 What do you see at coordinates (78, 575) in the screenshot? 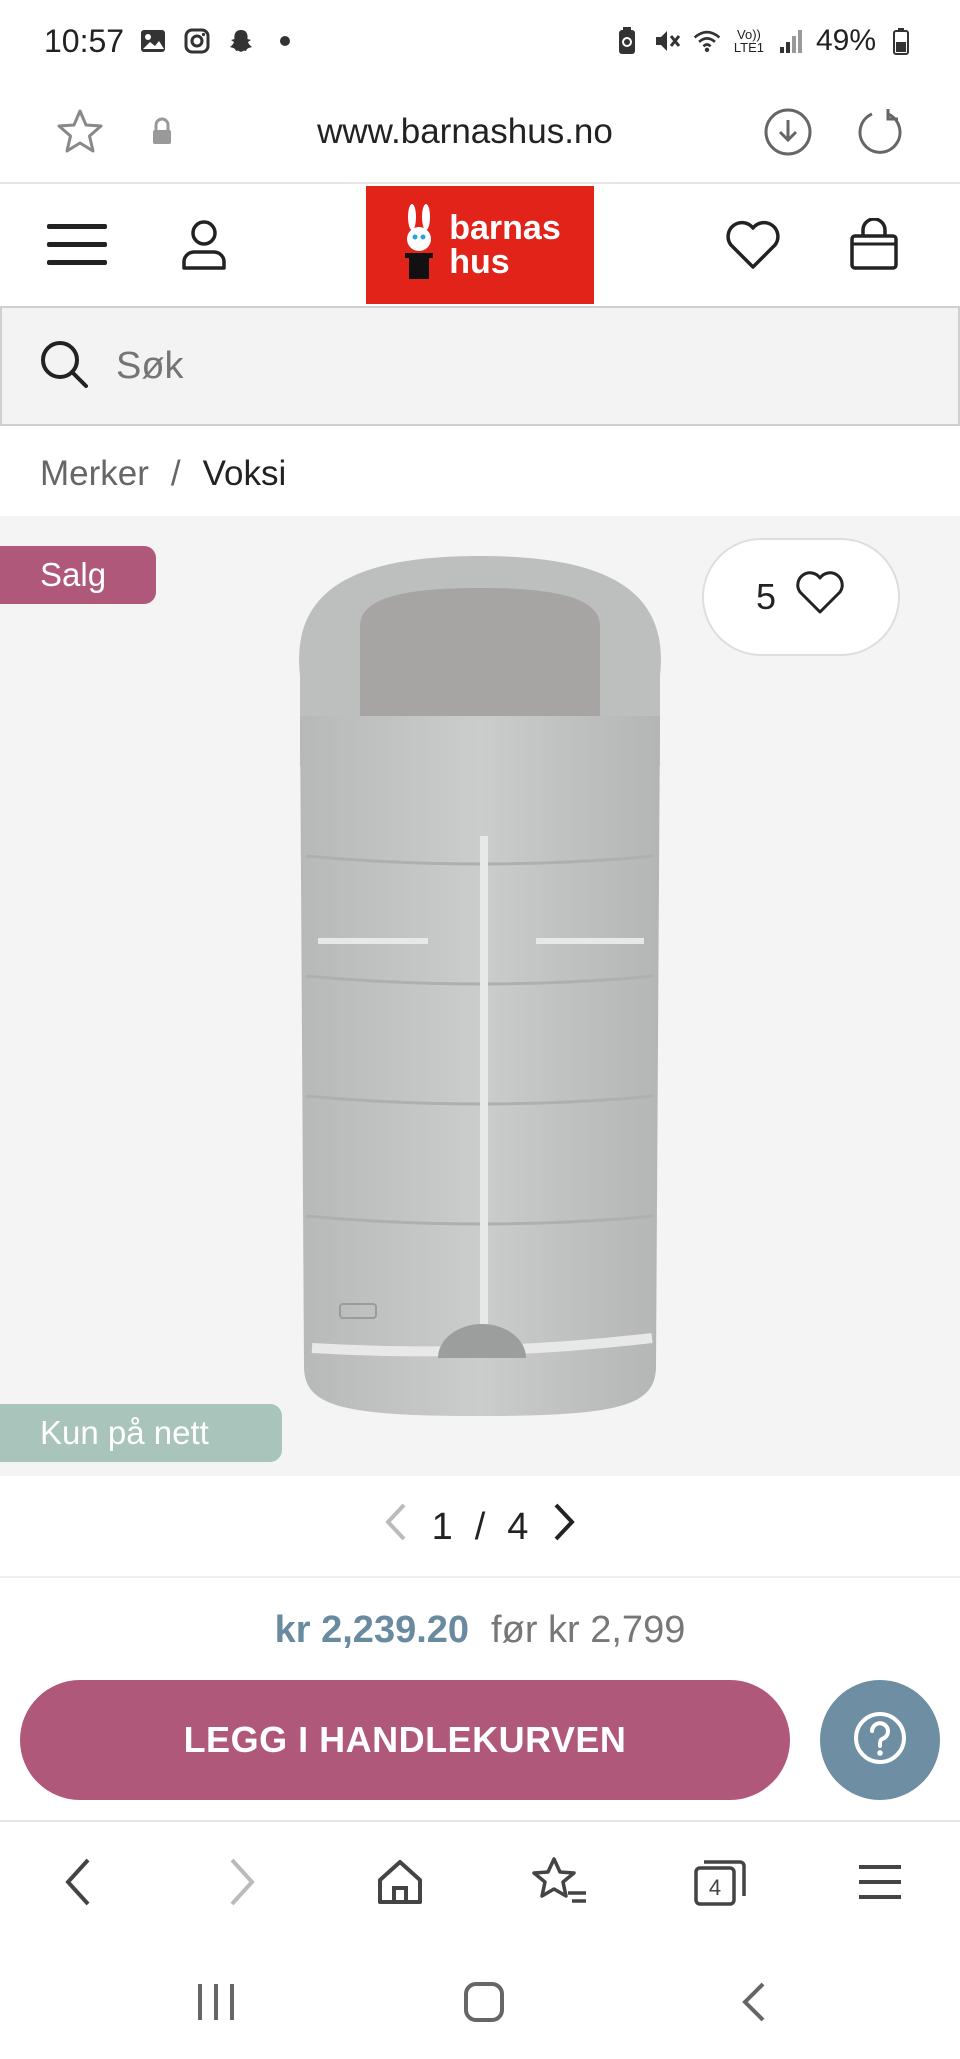
I see `sale-badge: Salg` at bounding box center [78, 575].